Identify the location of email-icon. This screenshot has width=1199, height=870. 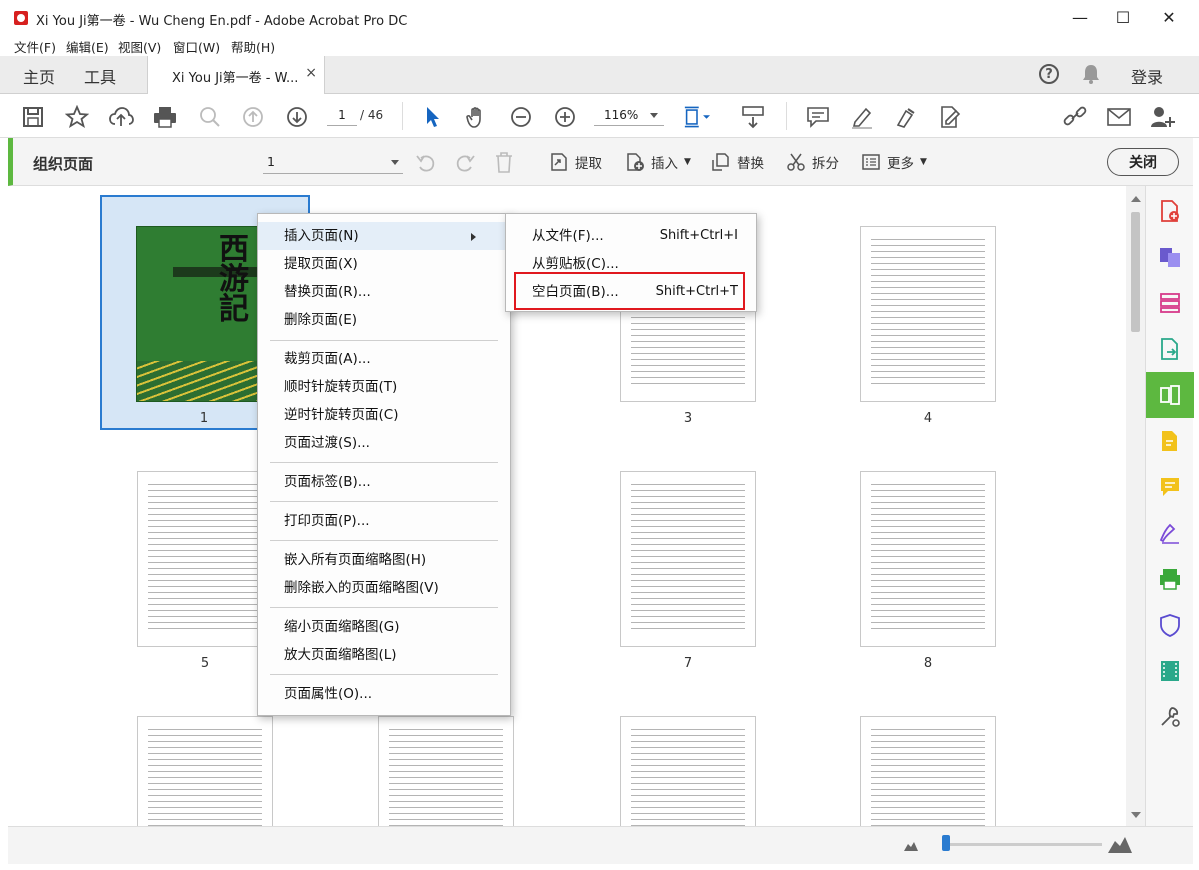
(1119, 117).